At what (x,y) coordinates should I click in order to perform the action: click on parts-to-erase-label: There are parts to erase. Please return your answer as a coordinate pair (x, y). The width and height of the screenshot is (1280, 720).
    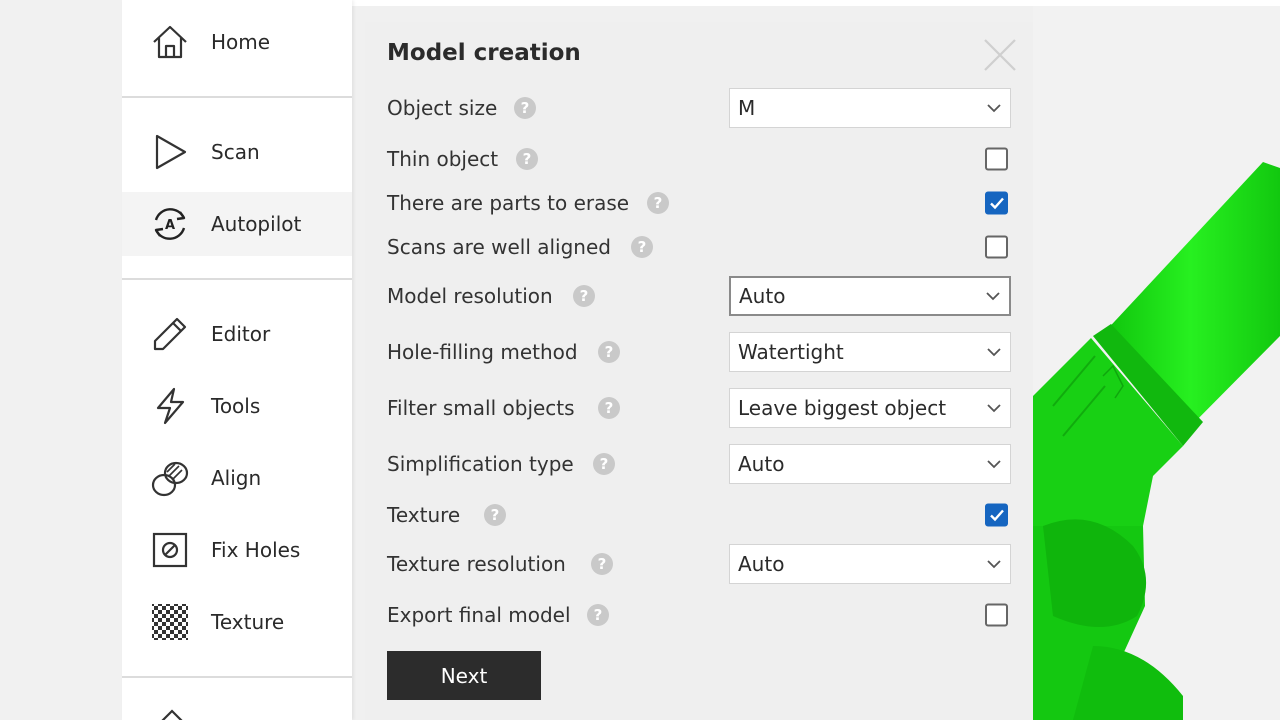
    Looking at the image, I should click on (508, 203).